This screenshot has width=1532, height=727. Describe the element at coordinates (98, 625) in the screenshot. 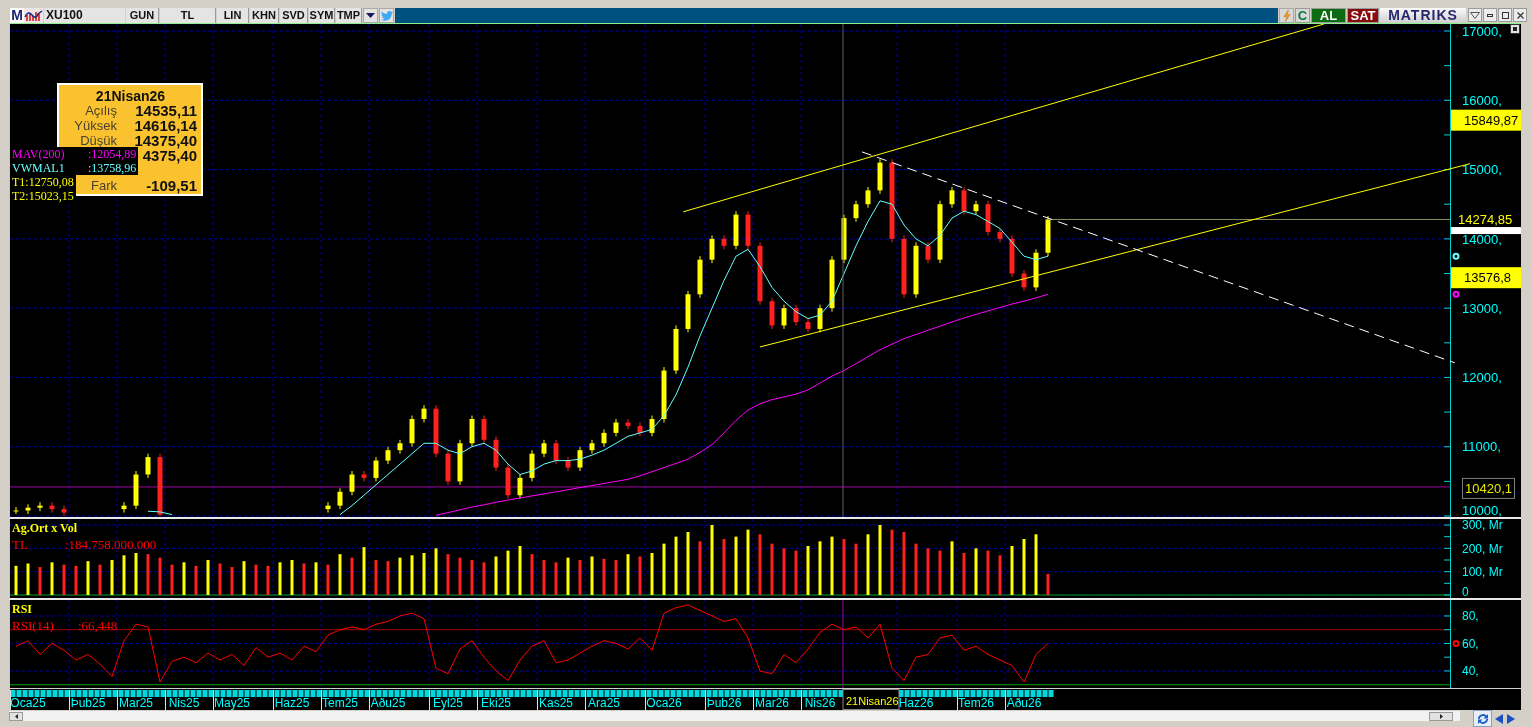

I see `legend-value: :66,448` at that location.